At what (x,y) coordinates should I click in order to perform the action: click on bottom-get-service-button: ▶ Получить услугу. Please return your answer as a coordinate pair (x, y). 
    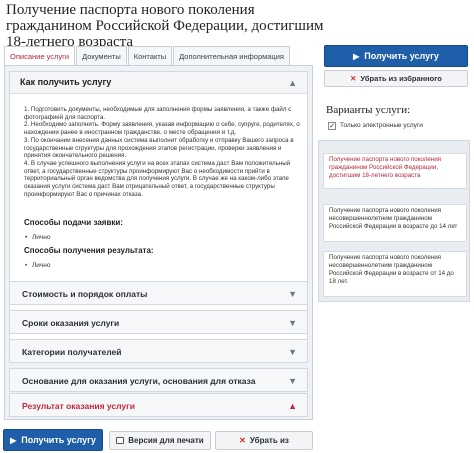
    Looking at the image, I should click on (53, 440).